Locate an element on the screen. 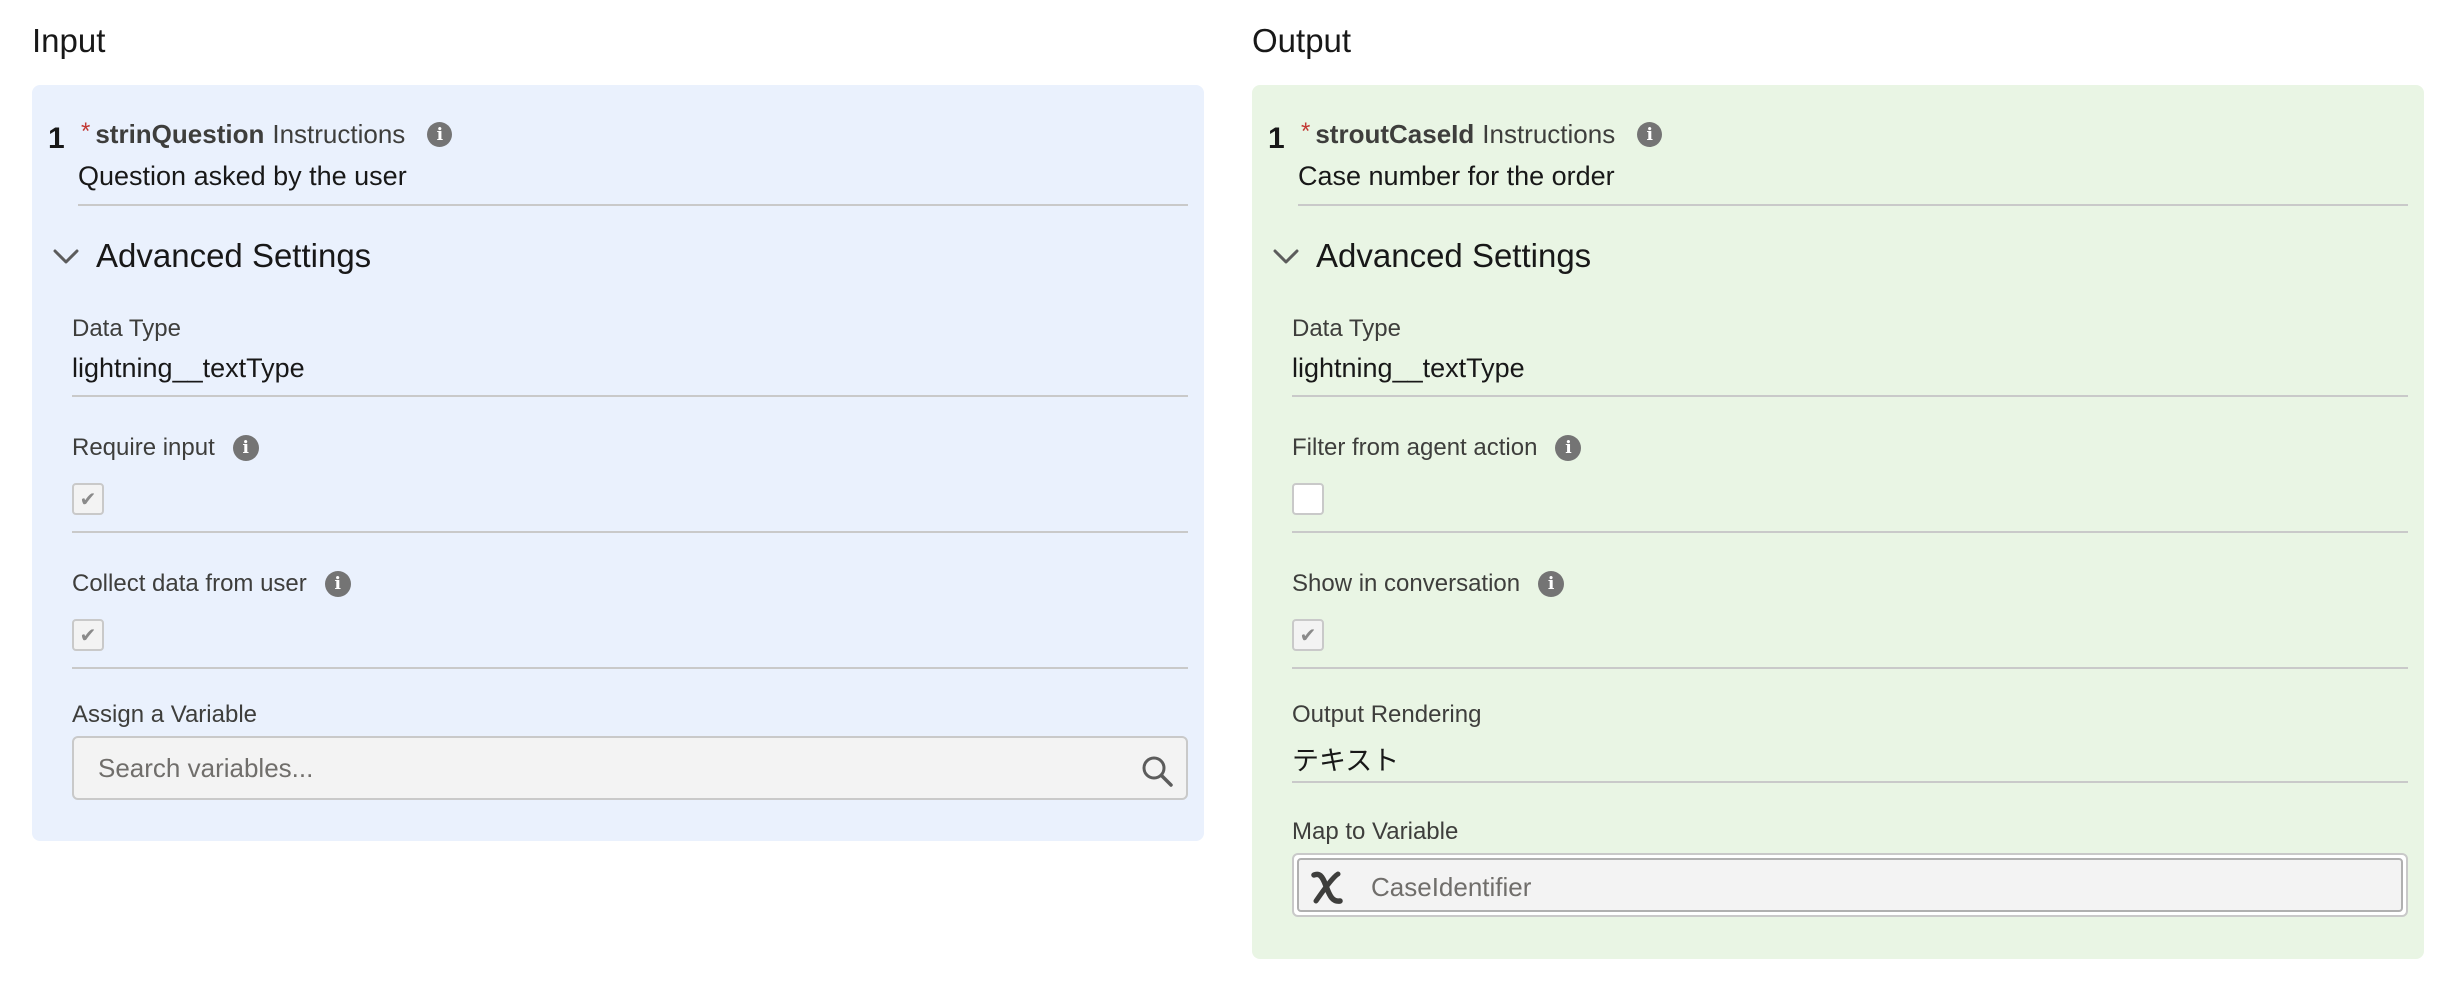 Image resolution: width=2454 pixels, height=984 pixels. output-param-header: * stroutCaseId Instructions i is located at coordinates (1482, 133).